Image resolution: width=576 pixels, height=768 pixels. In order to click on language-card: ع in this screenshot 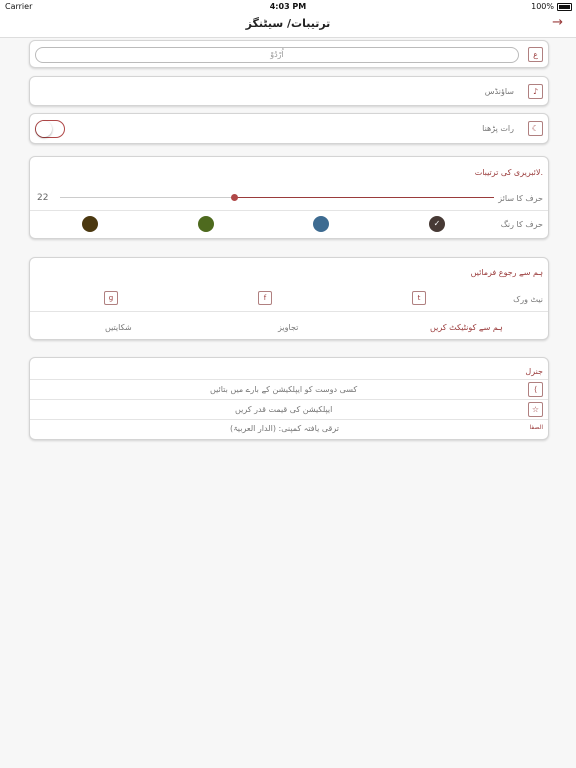, I will do `click(289, 54)`.